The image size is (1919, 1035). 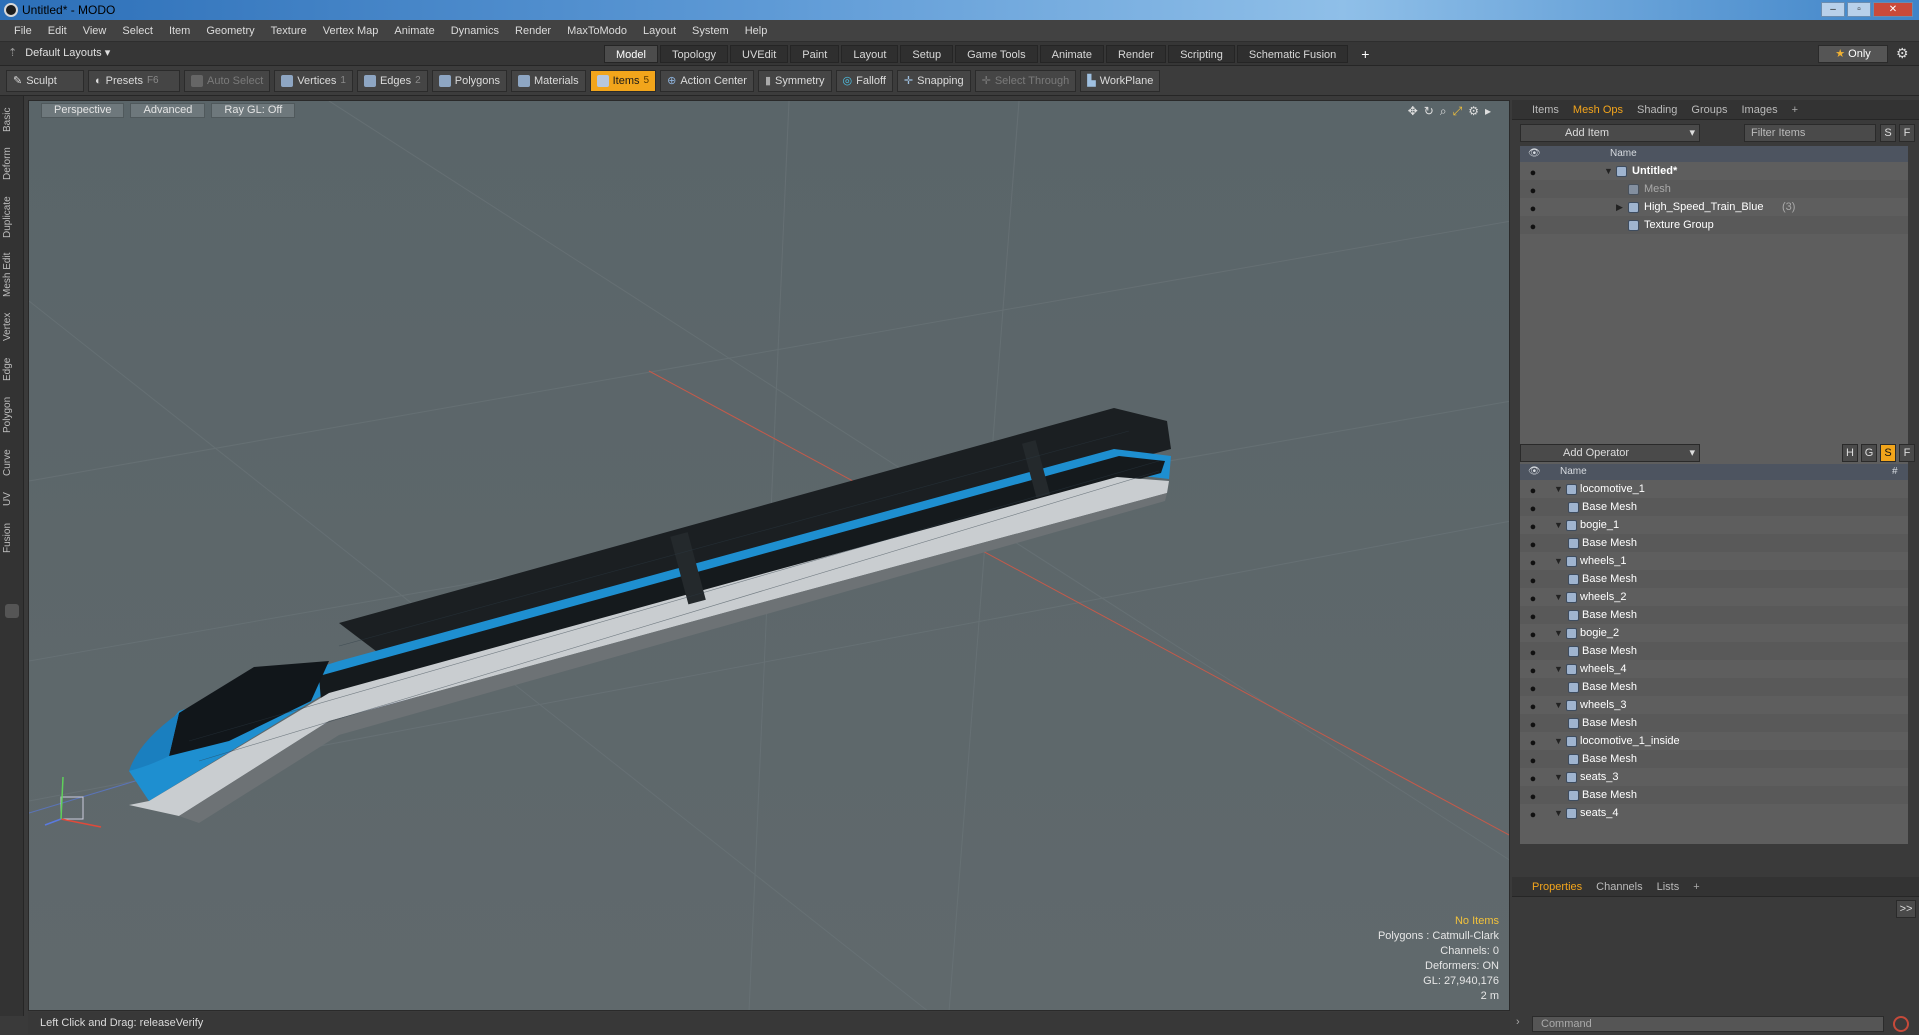 What do you see at coordinates (1907, 133) in the screenshot?
I see `filter-f-button: F` at bounding box center [1907, 133].